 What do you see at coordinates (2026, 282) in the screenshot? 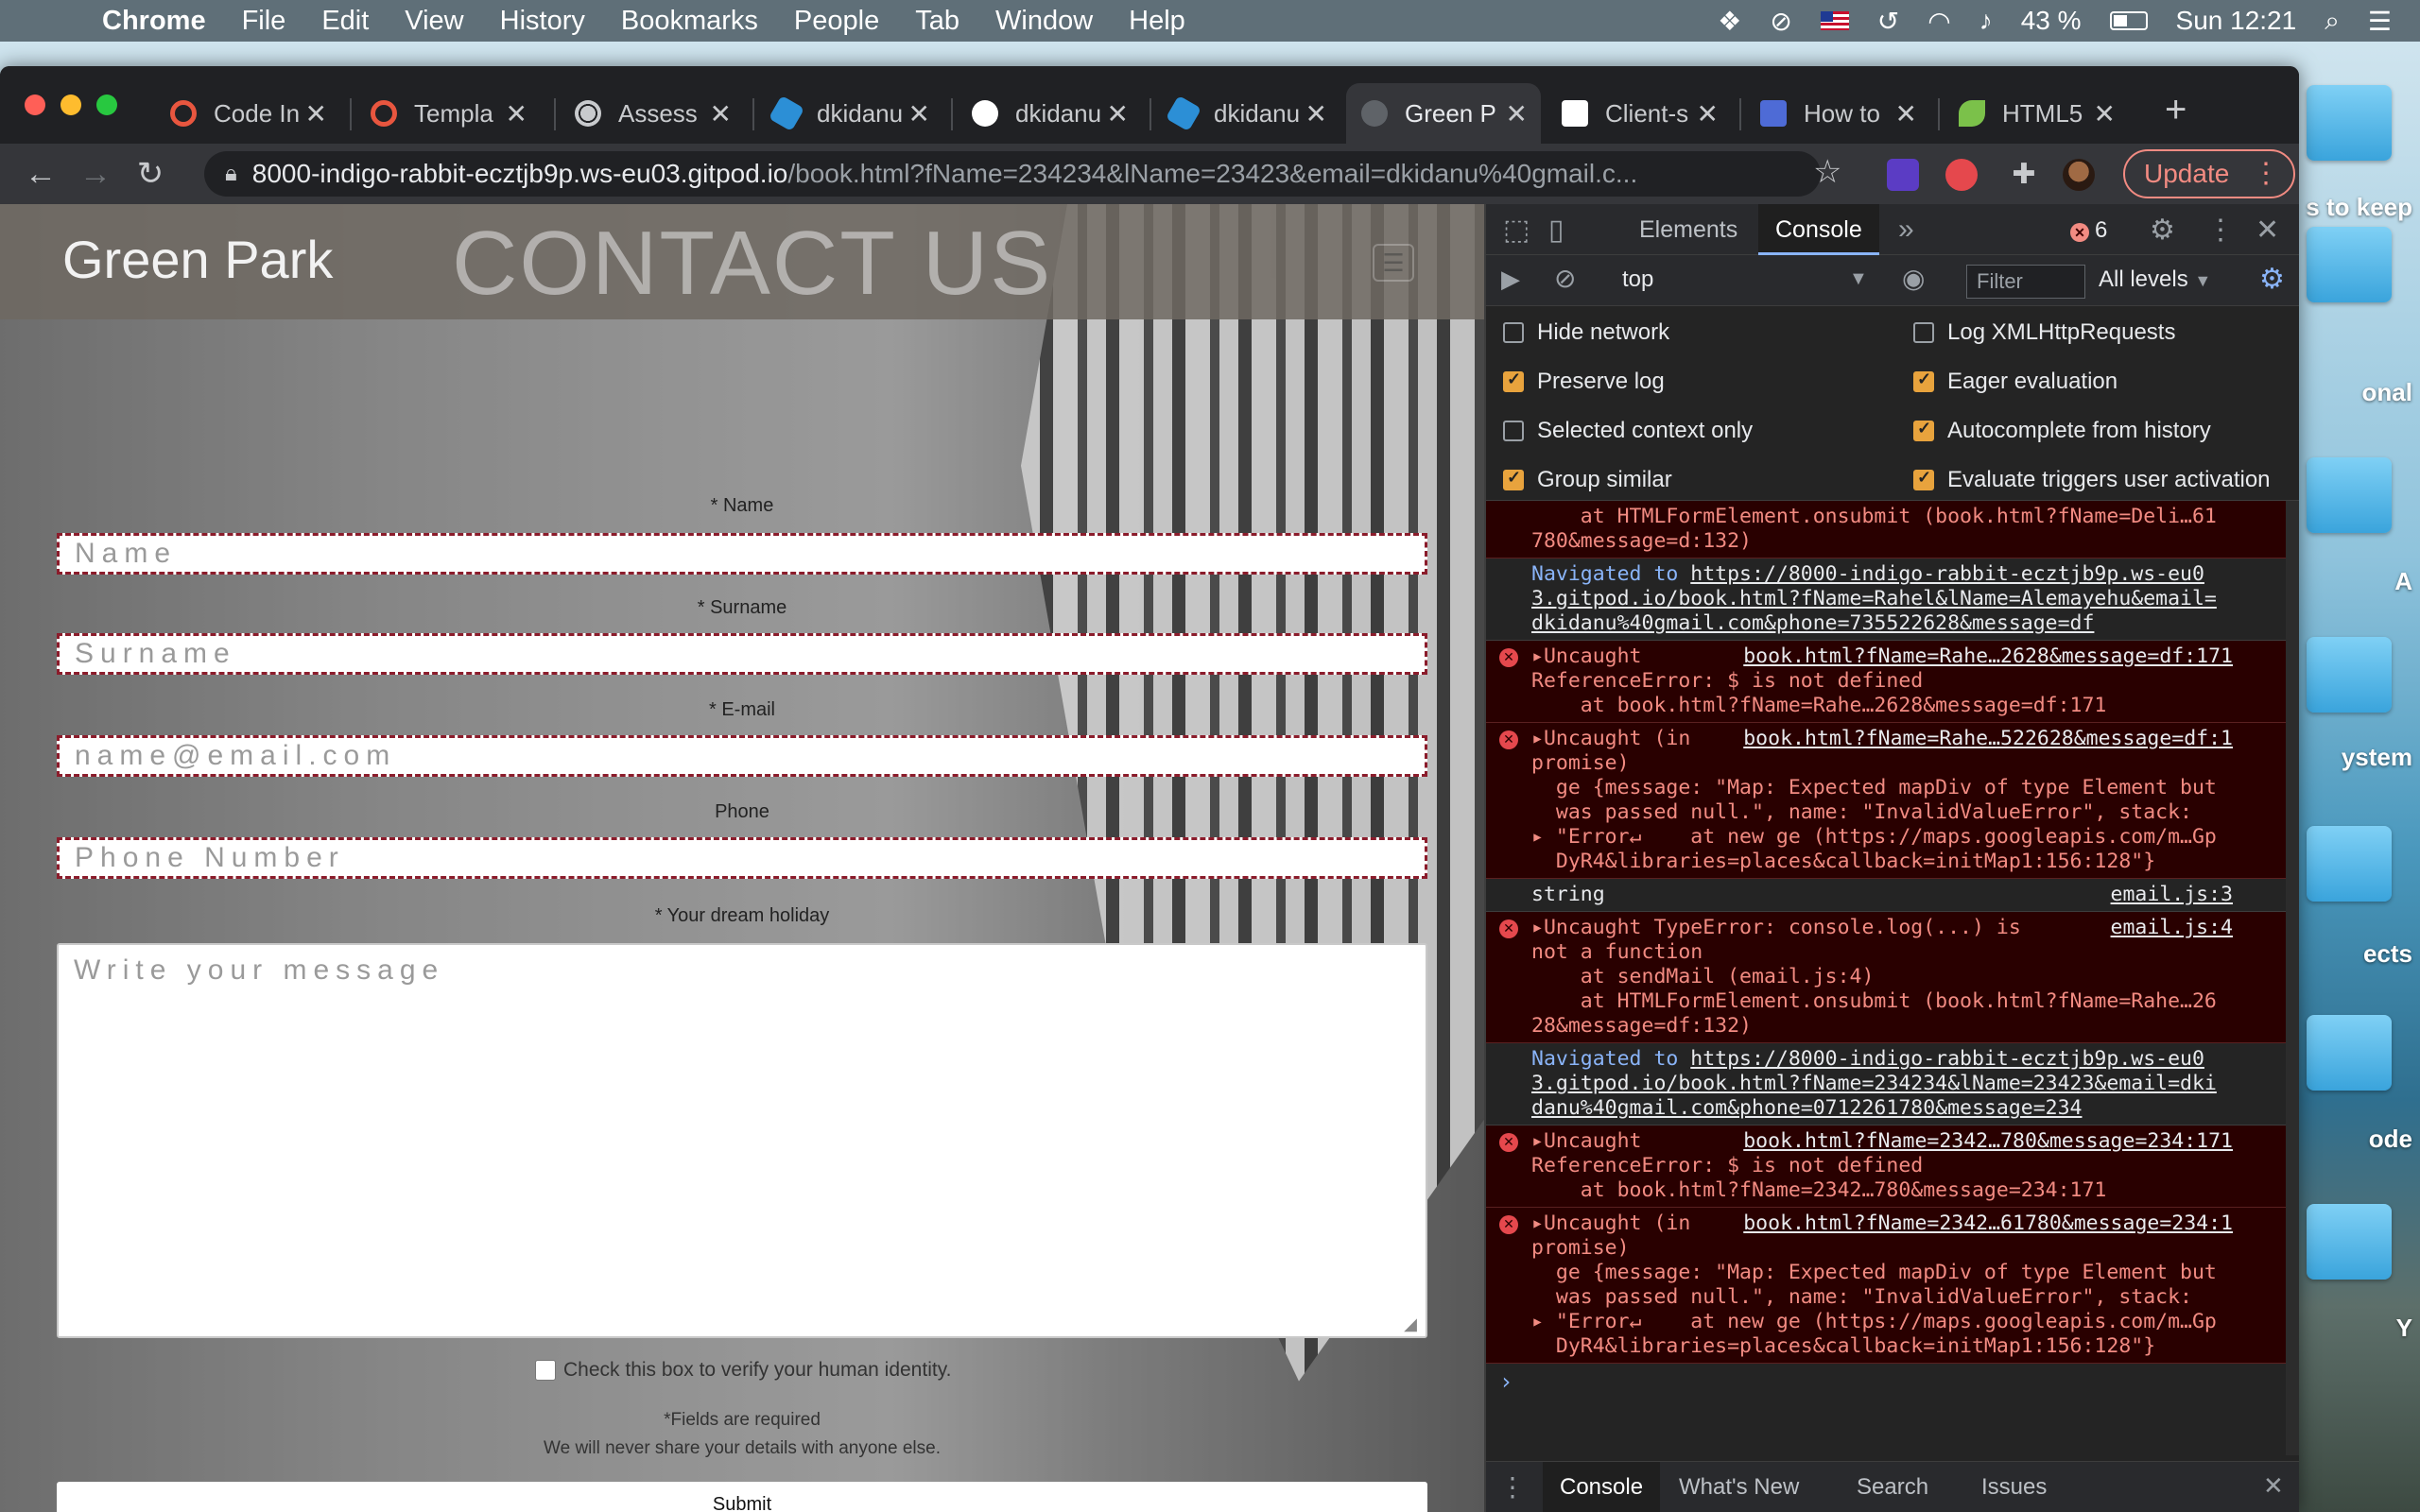
I see `console-filter-input: Filter` at bounding box center [2026, 282].